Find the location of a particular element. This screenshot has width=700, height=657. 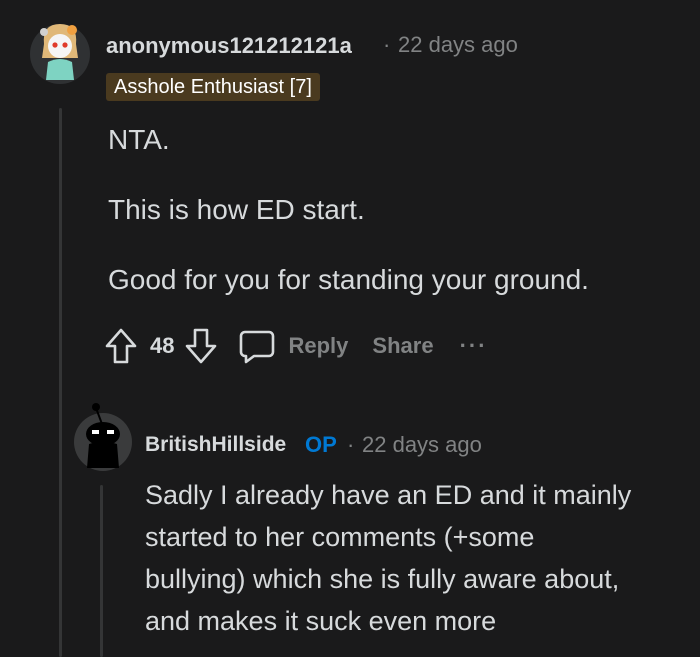

reply-timestamp: 22 days ago is located at coordinates (422, 445).